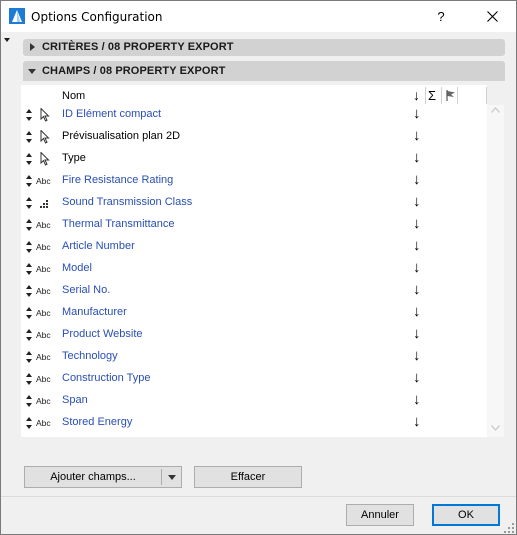 This screenshot has width=517, height=535. What do you see at coordinates (258, 496) in the screenshot?
I see `footer-divider` at bounding box center [258, 496].